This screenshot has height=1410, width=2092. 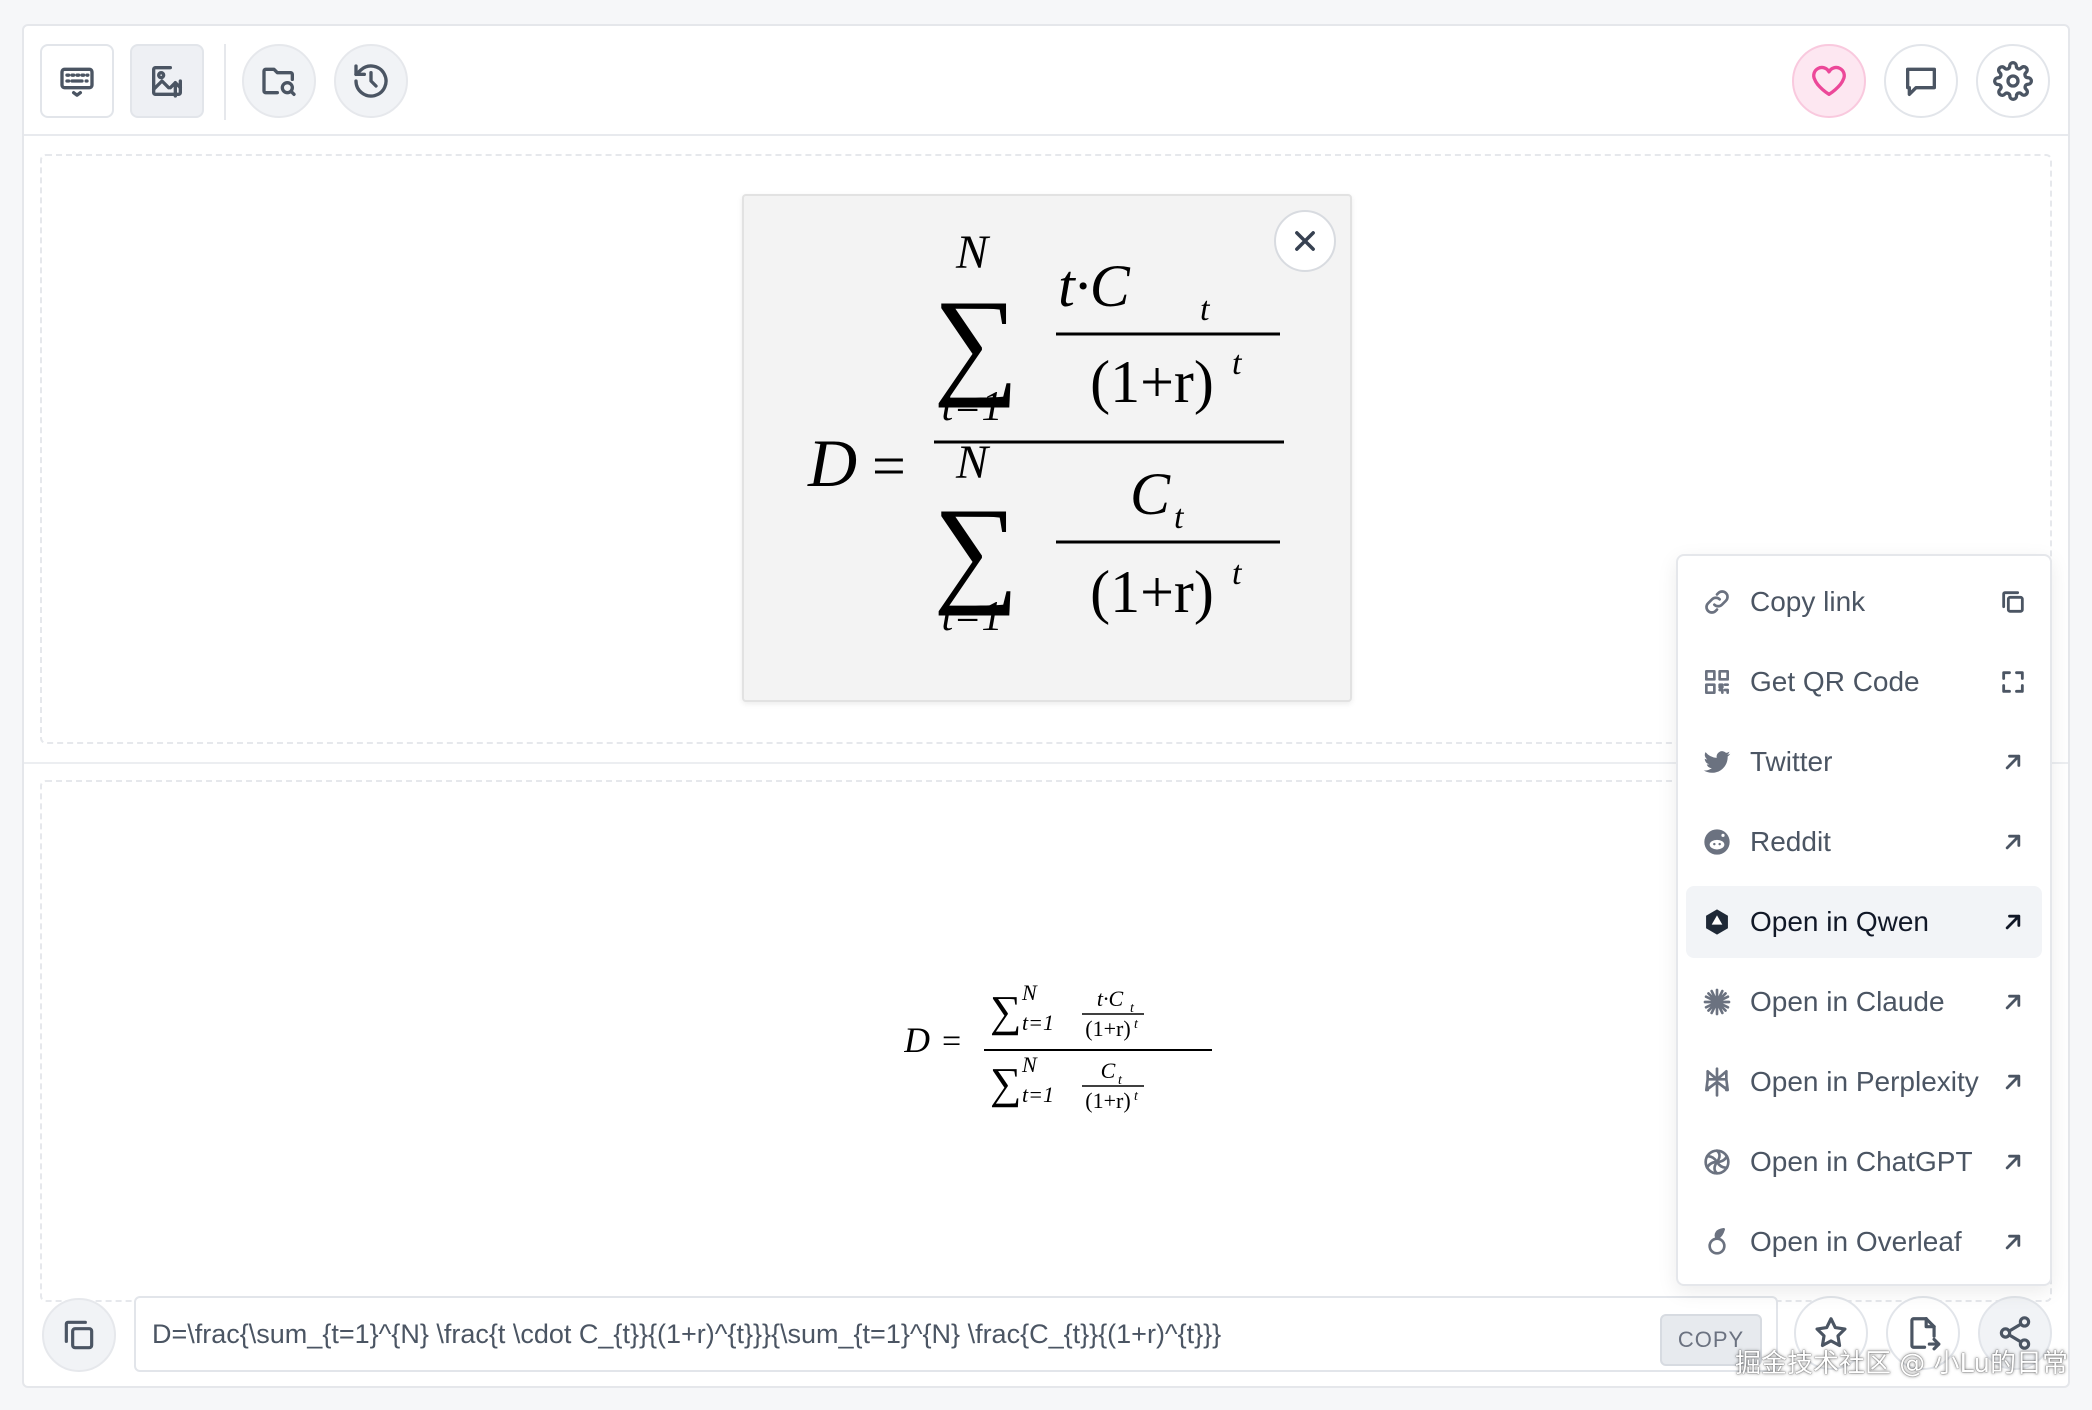 What do you see at coordinates (951, 1041) in the screenshot?
I see `rendered-equals: =` at bounding box center [951, 1041].